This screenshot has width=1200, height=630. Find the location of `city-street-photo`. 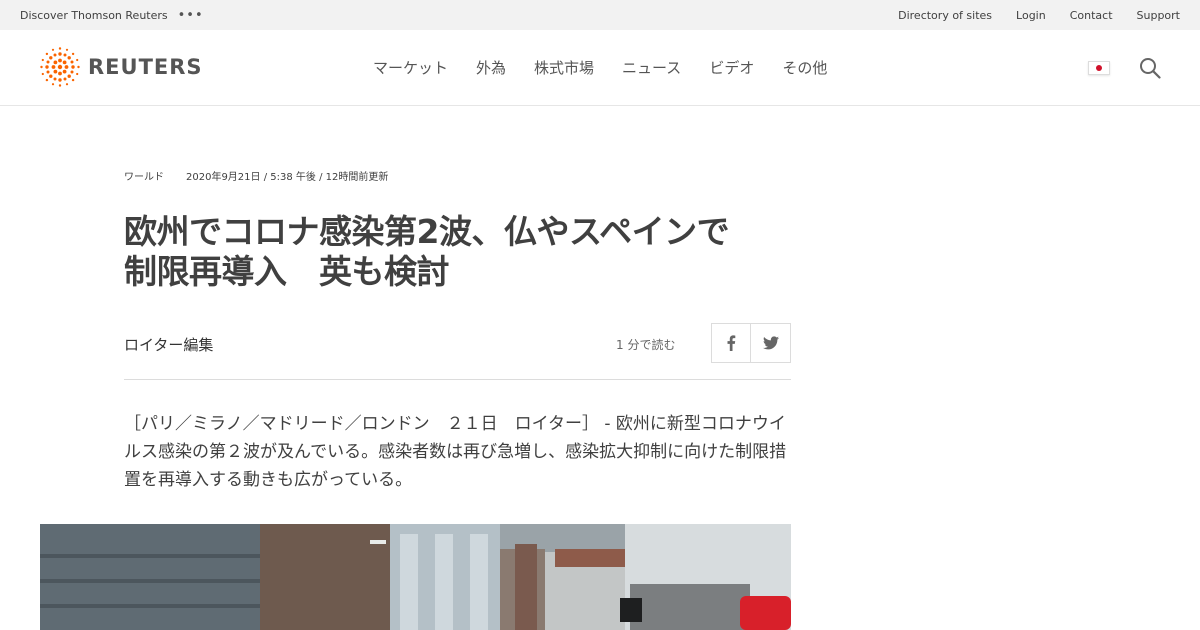

city-street-photo is located at coordinates (415, 577).